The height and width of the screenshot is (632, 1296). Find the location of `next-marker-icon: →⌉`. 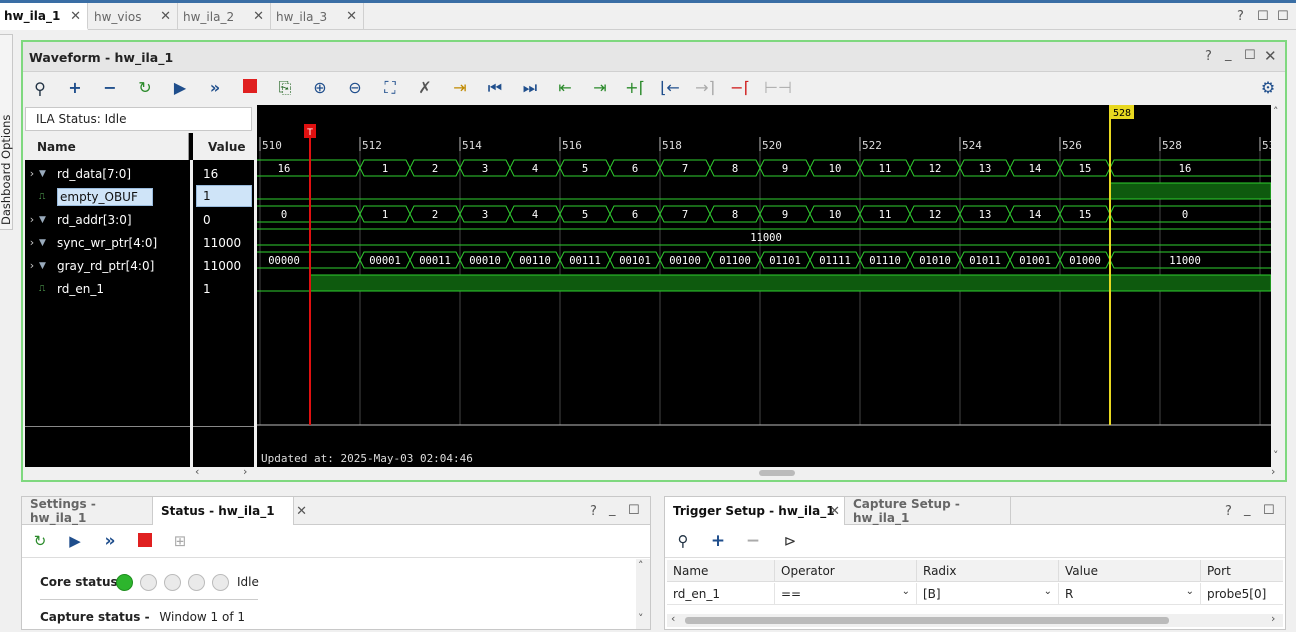

next-marker-icon: →⌉ is located at coordinates (705, 88).